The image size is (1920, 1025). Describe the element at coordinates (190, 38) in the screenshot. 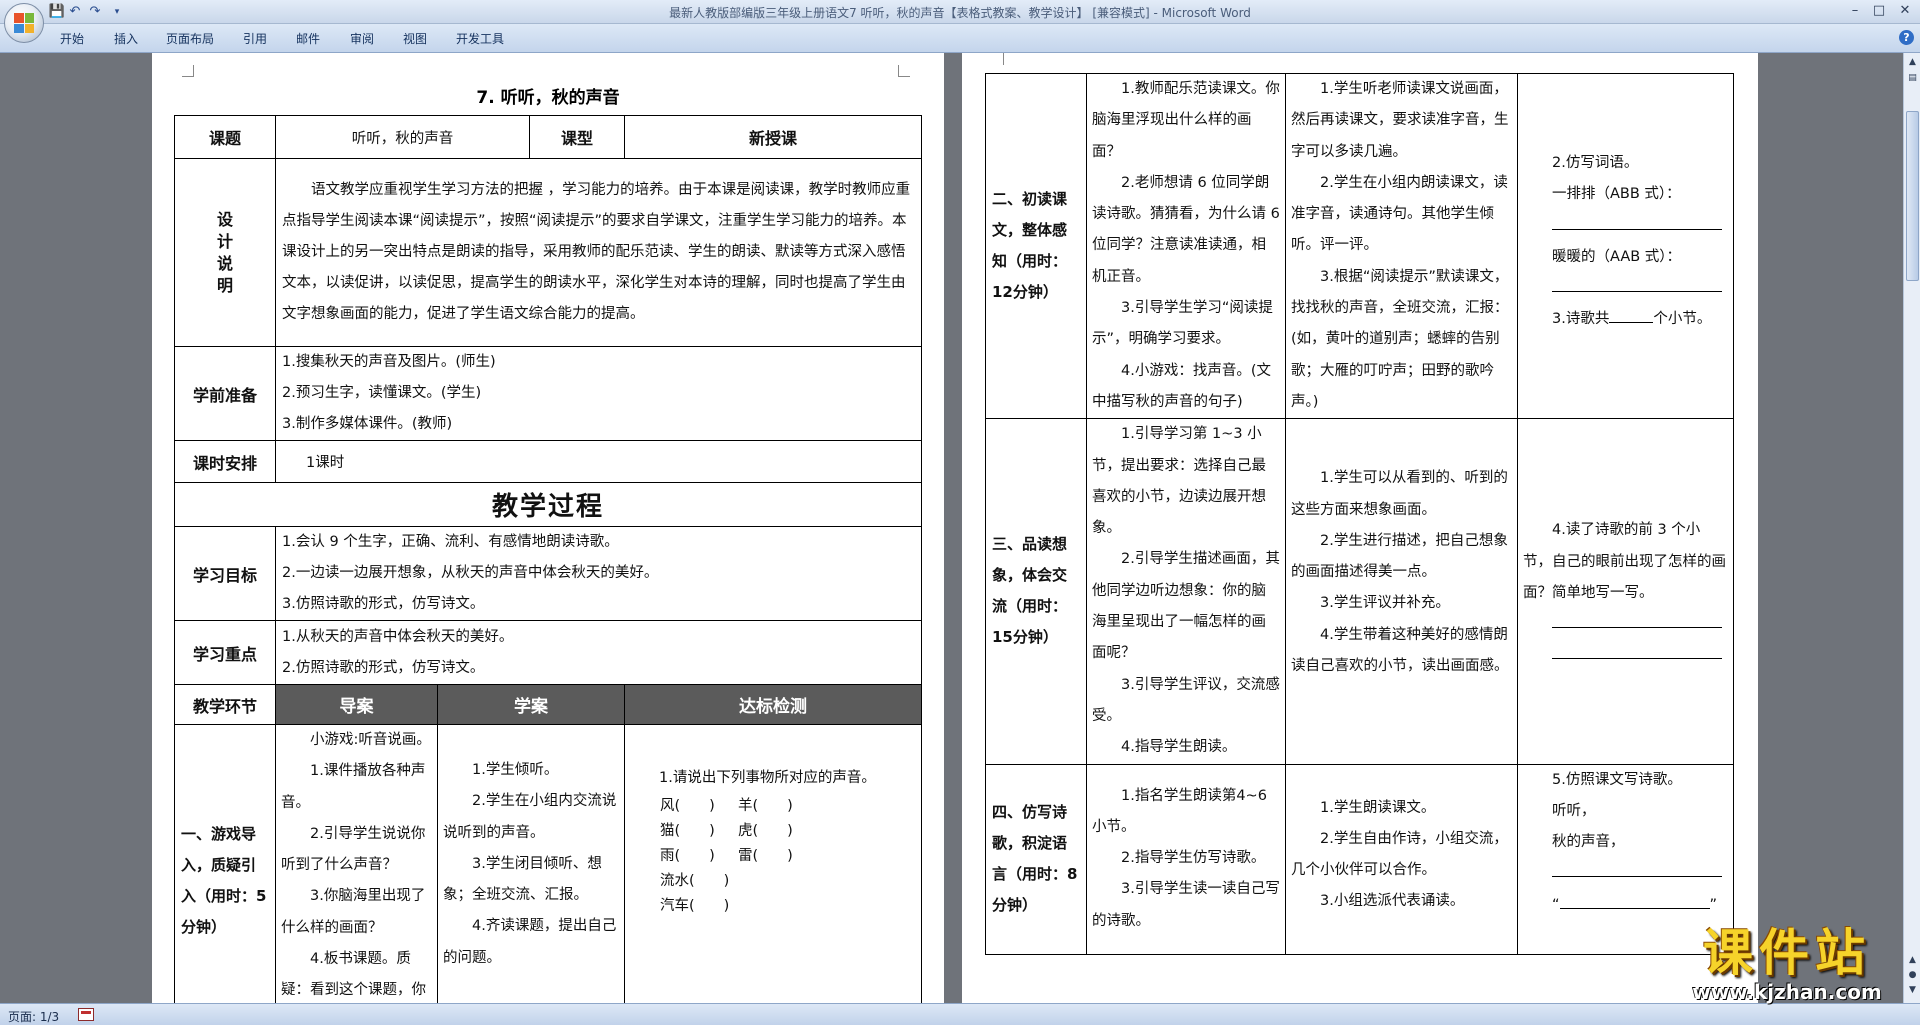

I see `tab-page-layout: 页面布局` at that location.